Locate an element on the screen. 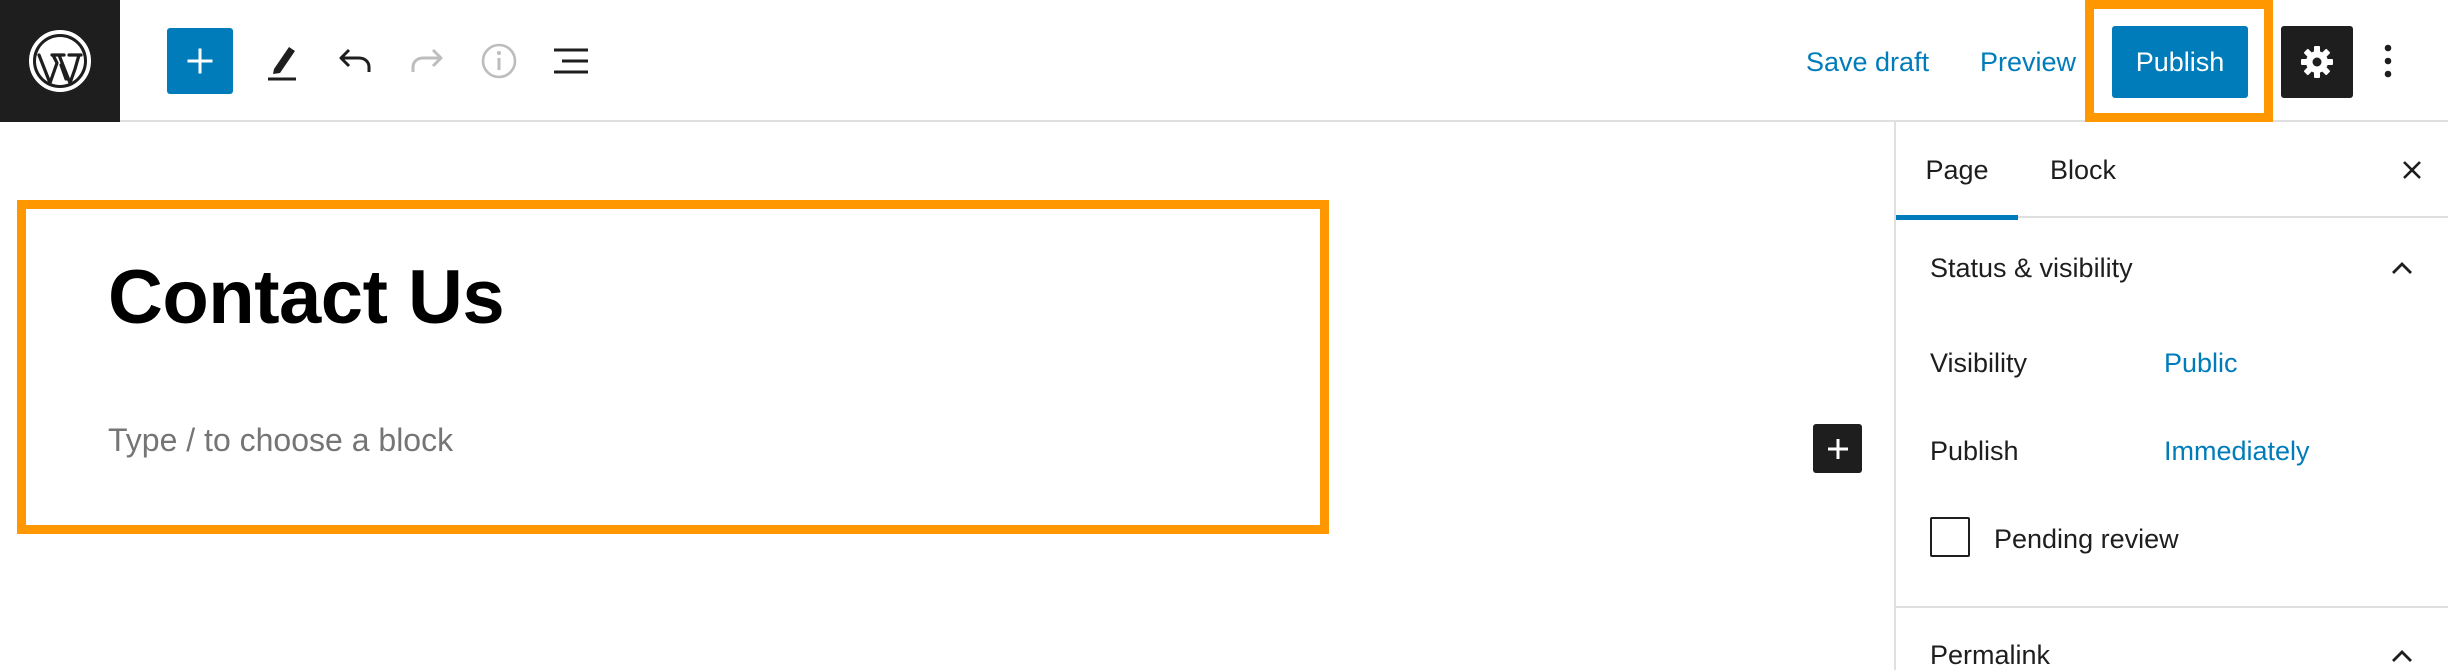 This screenshot has height=670, width=2448. settings-button is located at coordinates (2317, 62).